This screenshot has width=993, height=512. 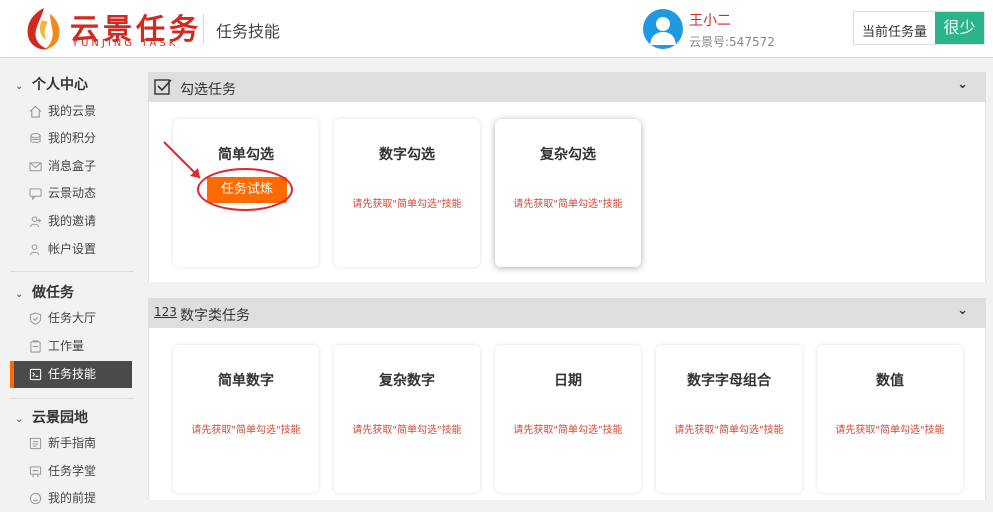 I want to click on sidebar-item-workload: 工作量, so click(x=71, y=346).